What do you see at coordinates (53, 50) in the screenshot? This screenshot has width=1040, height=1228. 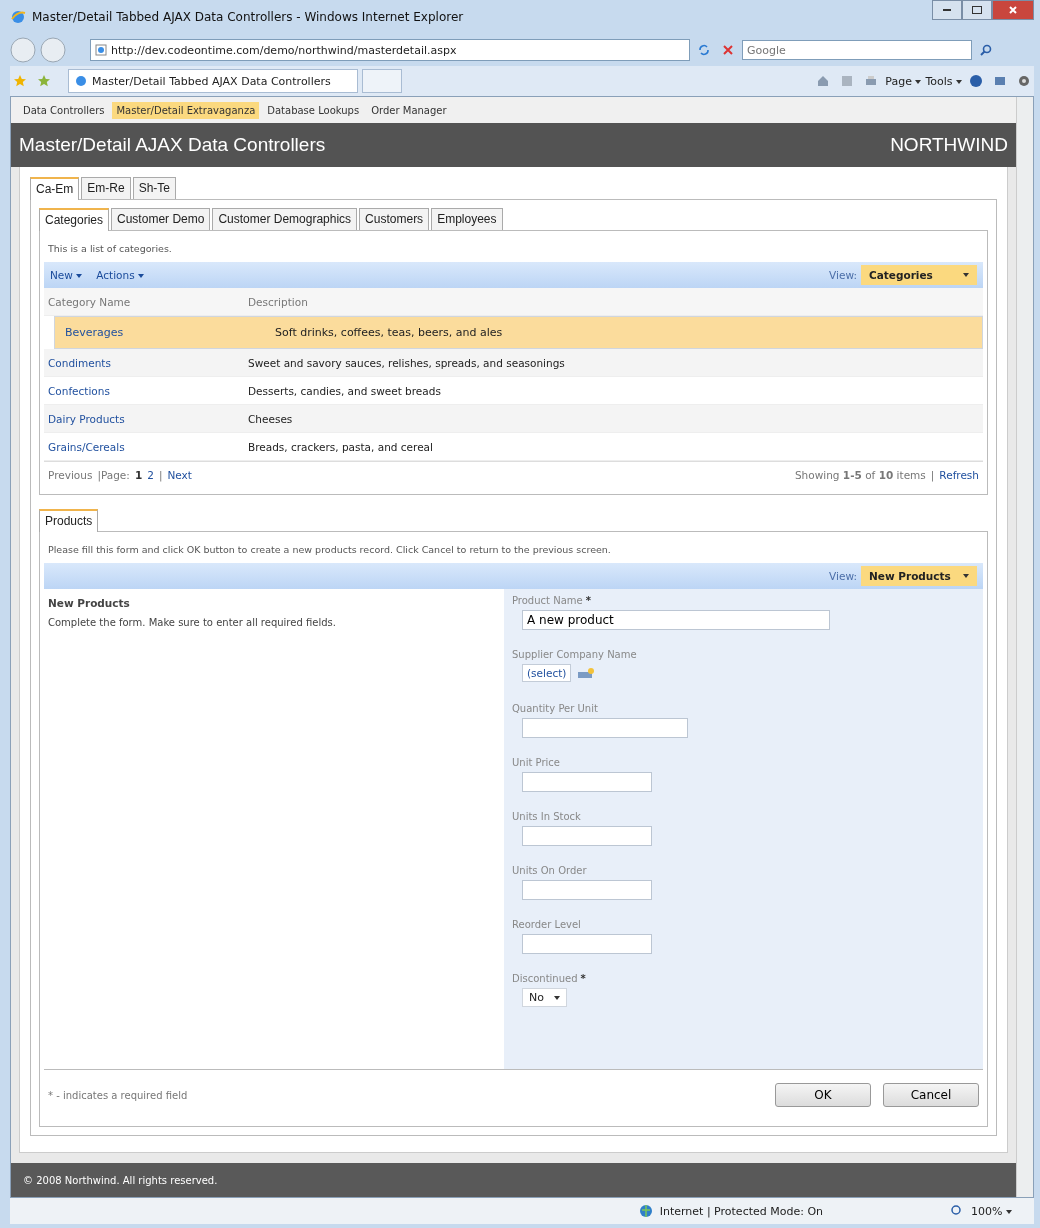 I see `forward-button` at bounding box center [53, 50].